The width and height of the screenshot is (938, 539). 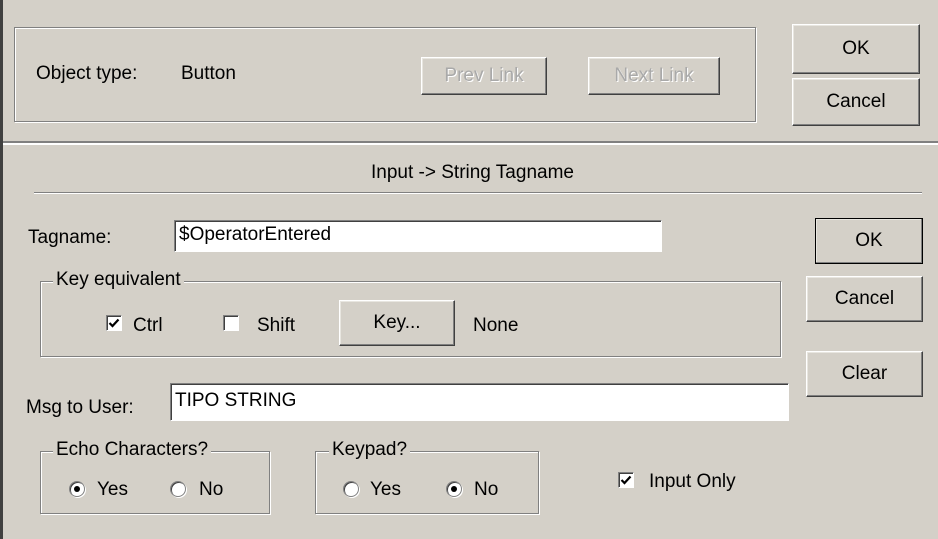 What do you see at coordinates (87, 73) in the screenshot?
I see `object-type-label: Object type:` at bounding box center [87, 73].